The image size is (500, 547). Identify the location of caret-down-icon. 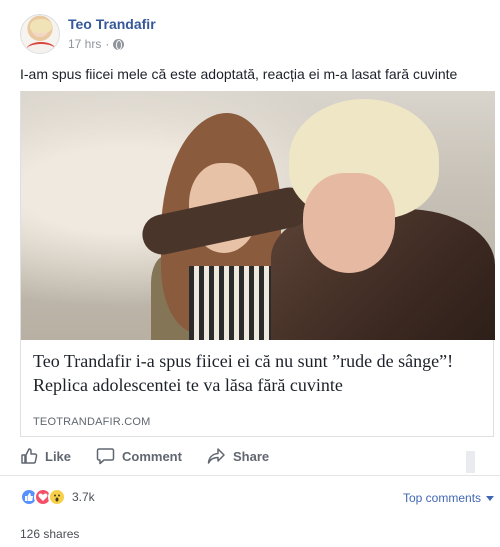
(490, 498).